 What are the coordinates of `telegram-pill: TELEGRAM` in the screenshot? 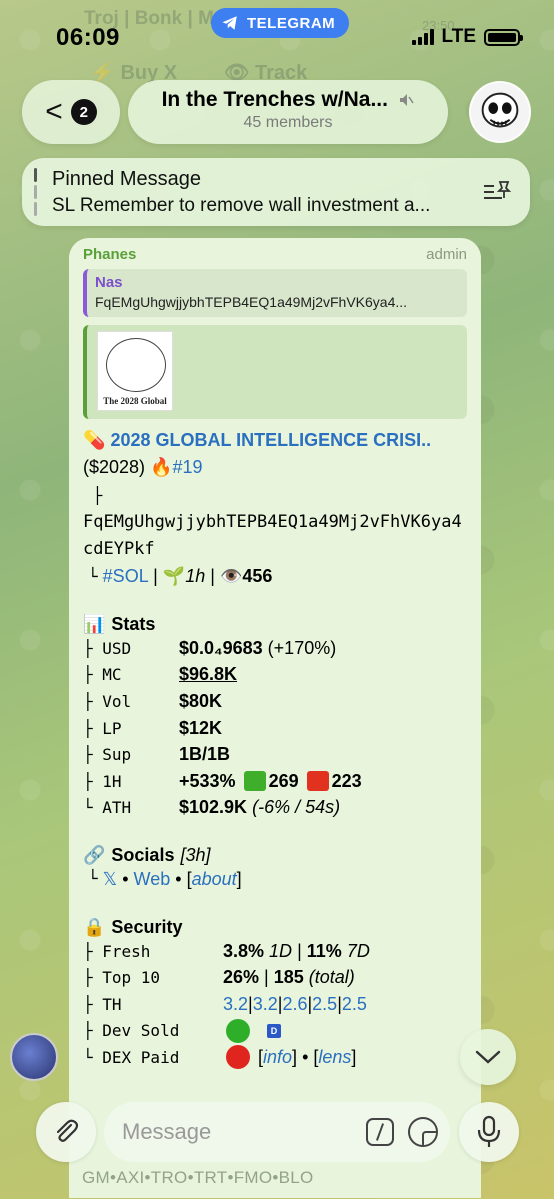 It's located at (280, 23).